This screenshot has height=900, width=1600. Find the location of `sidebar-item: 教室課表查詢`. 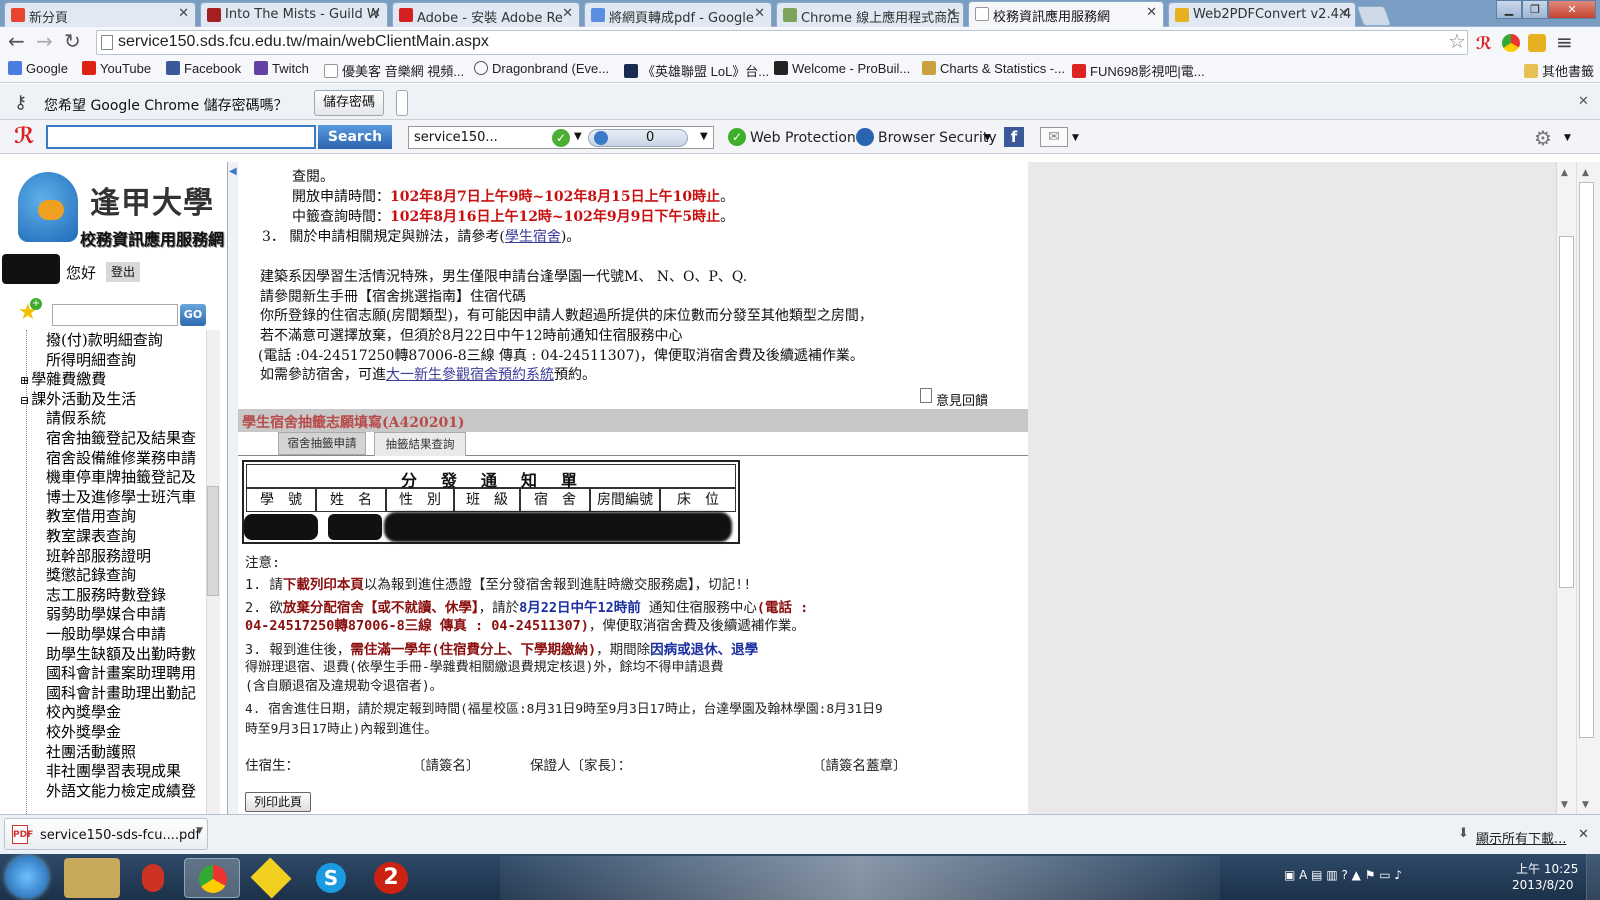

sidebar-item: 教室課表查詢 is located at coordinates (91, 535).